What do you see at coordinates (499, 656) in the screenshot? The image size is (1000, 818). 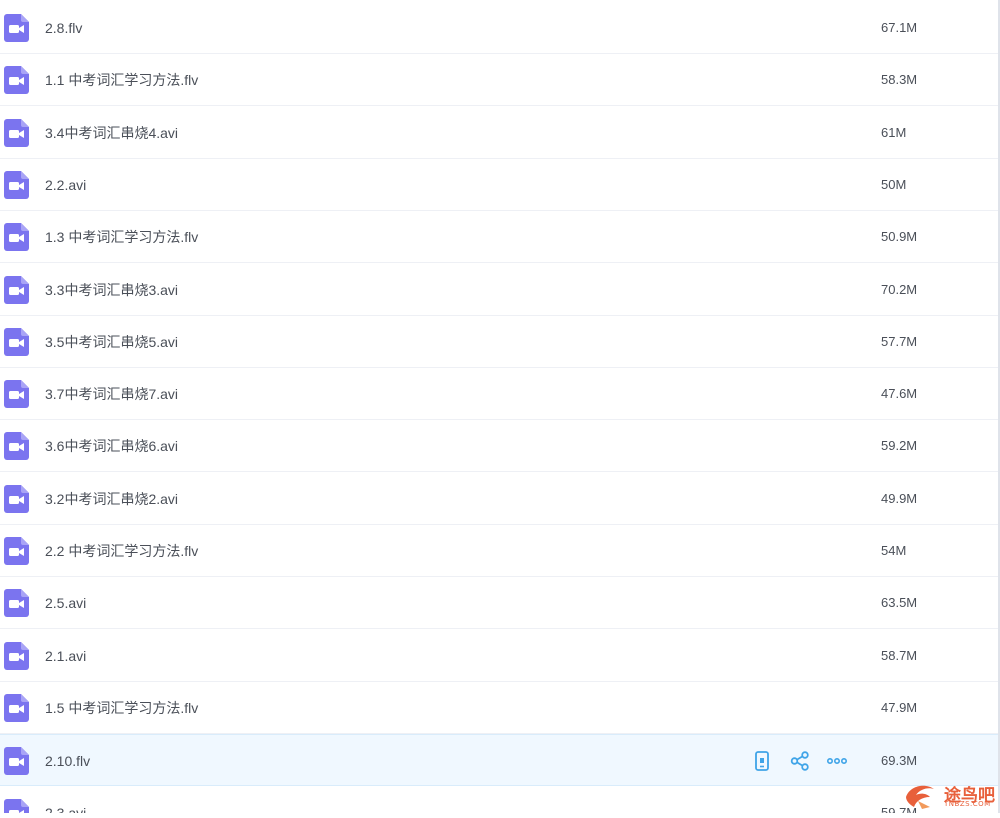 I see `file-row: 2.1.avi 58.7M` at bounding box center [499, 656].